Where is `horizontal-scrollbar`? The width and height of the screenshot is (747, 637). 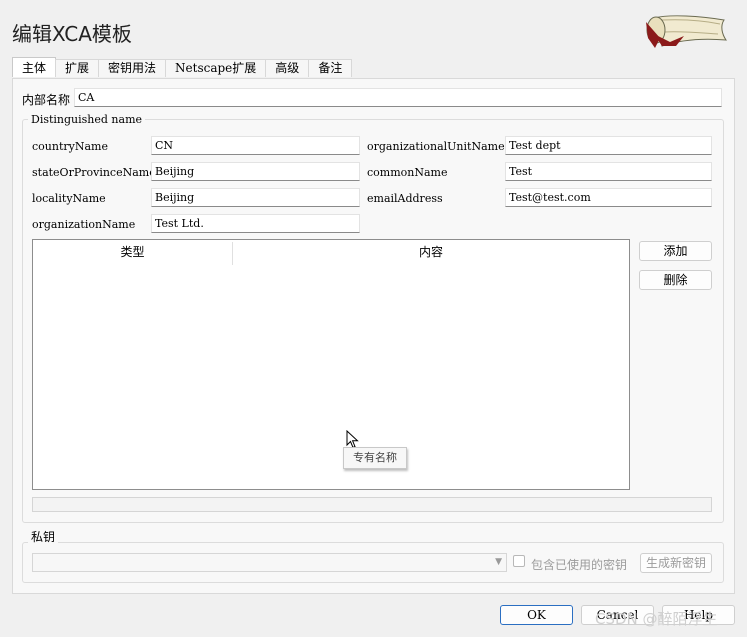
horizontal-scrollbar is located at coordinates (372, 504).